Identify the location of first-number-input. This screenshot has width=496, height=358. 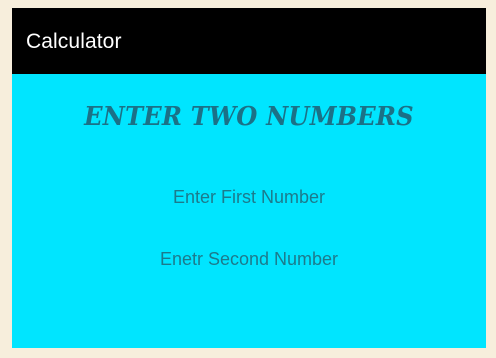
(249, 197).